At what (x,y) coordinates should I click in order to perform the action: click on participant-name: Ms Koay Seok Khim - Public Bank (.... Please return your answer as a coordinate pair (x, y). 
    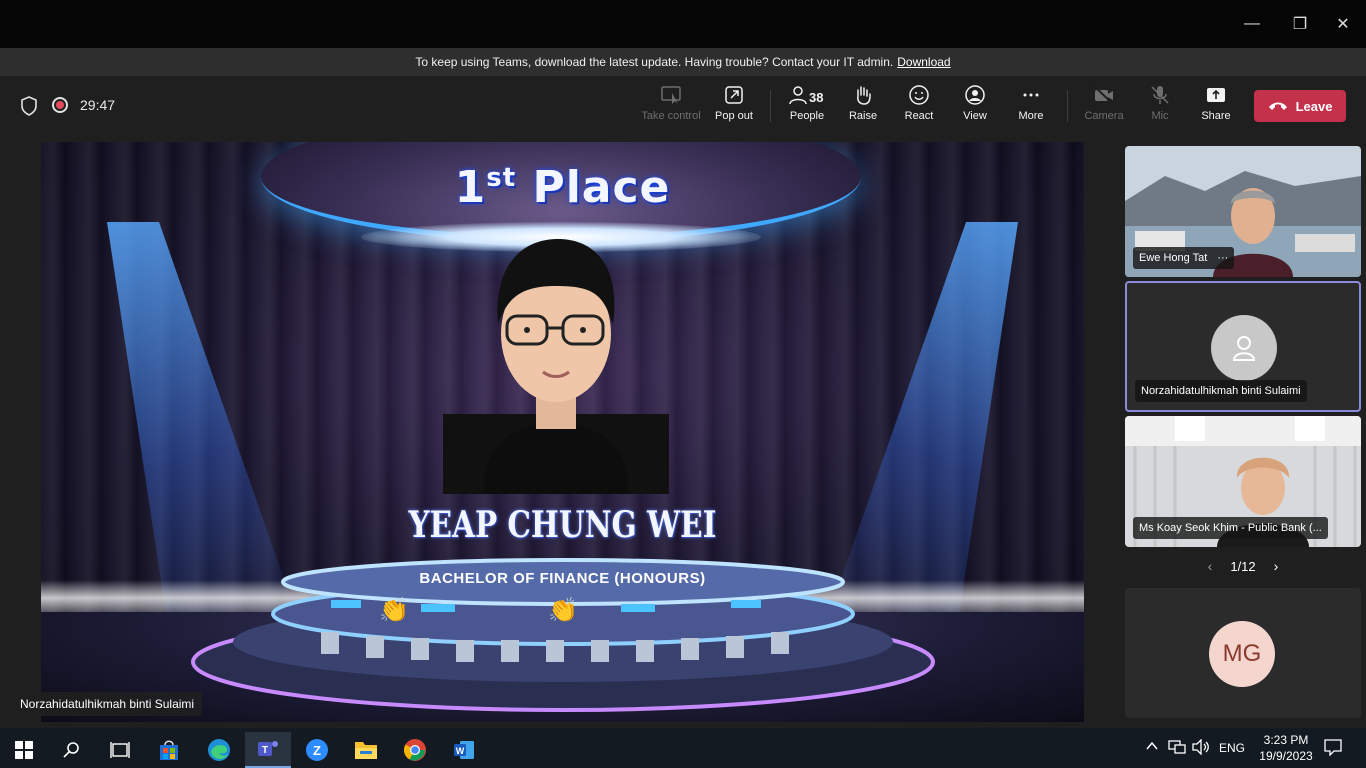
    Looking at the image, I should click on (1230, 528).